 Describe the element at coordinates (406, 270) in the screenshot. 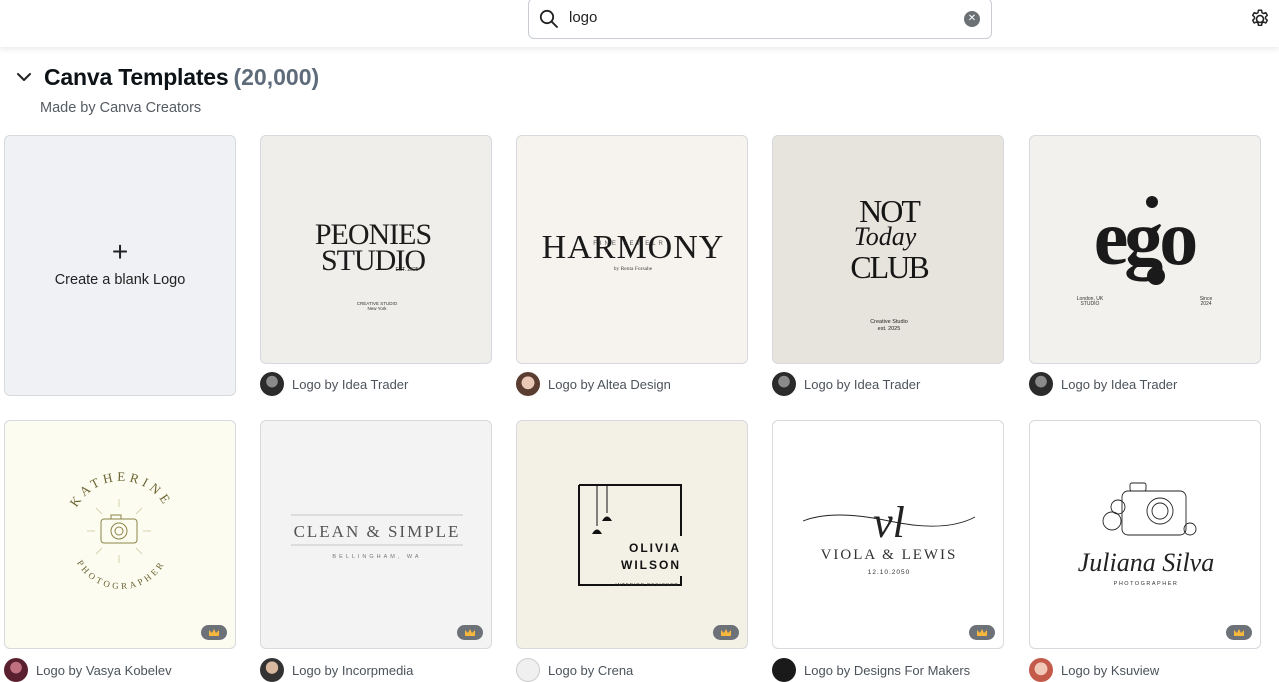

I see `svg-text: EST. 2025` at that location.